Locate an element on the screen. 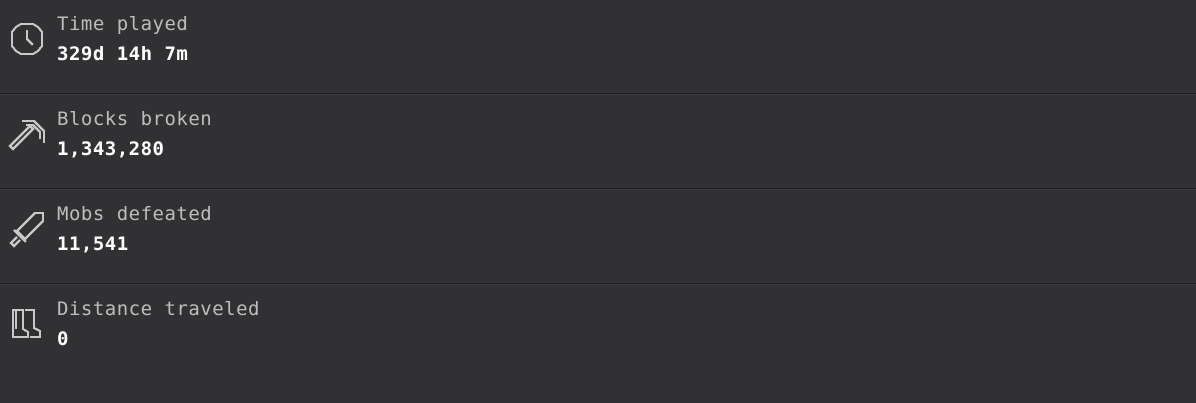 This screenshot has height=403, width=1196. stat-label: Mobs defeated is located at coordinates (135, 214).